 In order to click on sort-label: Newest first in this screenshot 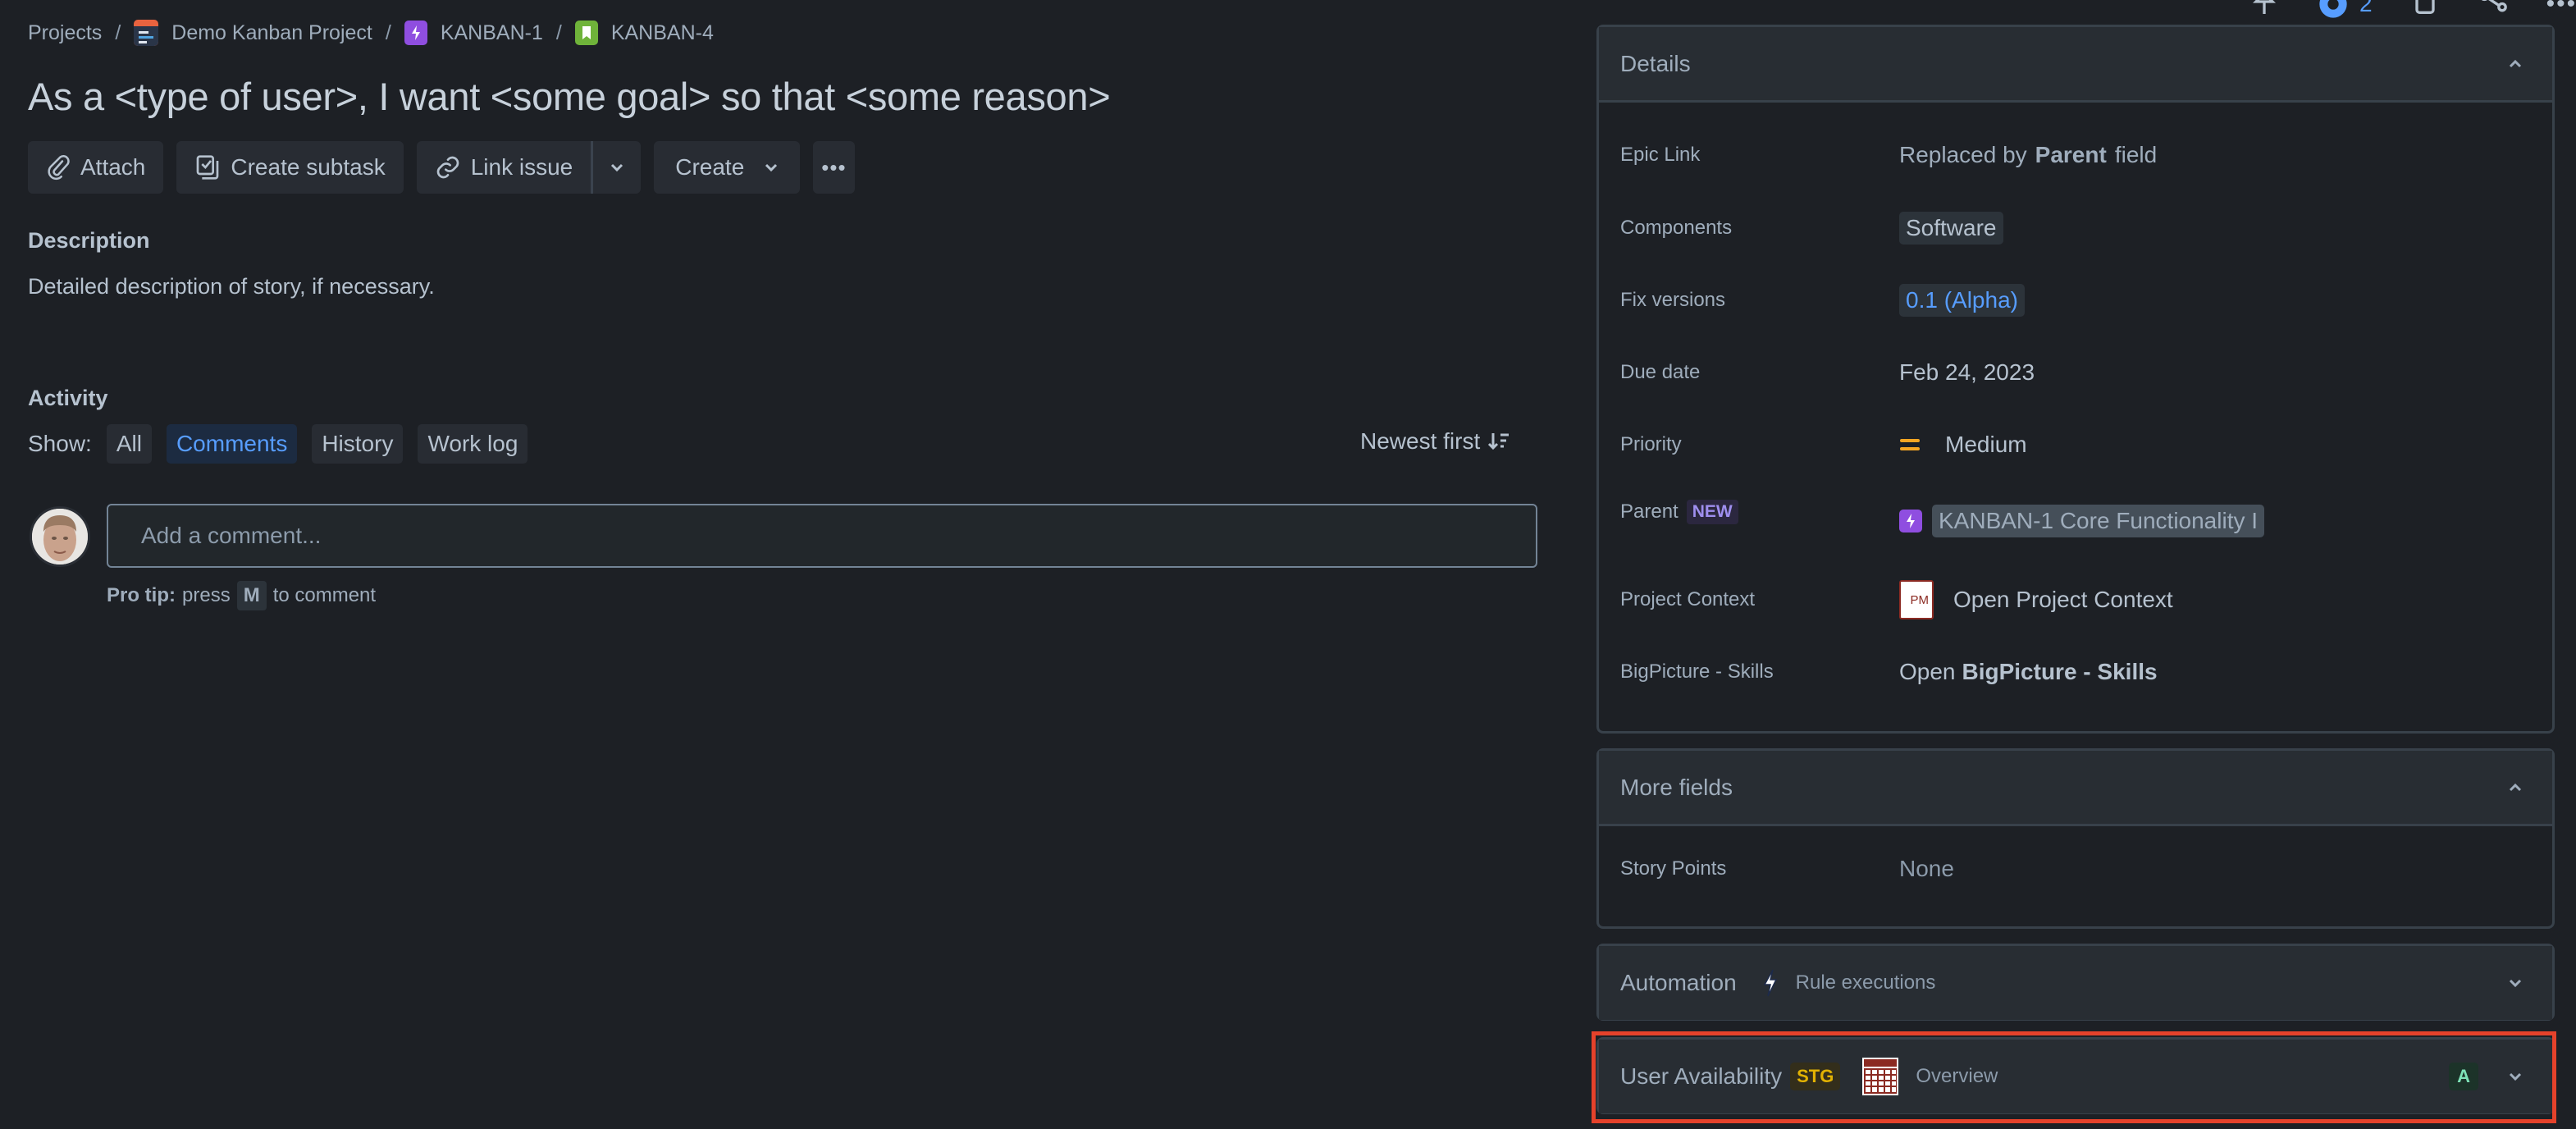, I will do `click(1420, 441)`.